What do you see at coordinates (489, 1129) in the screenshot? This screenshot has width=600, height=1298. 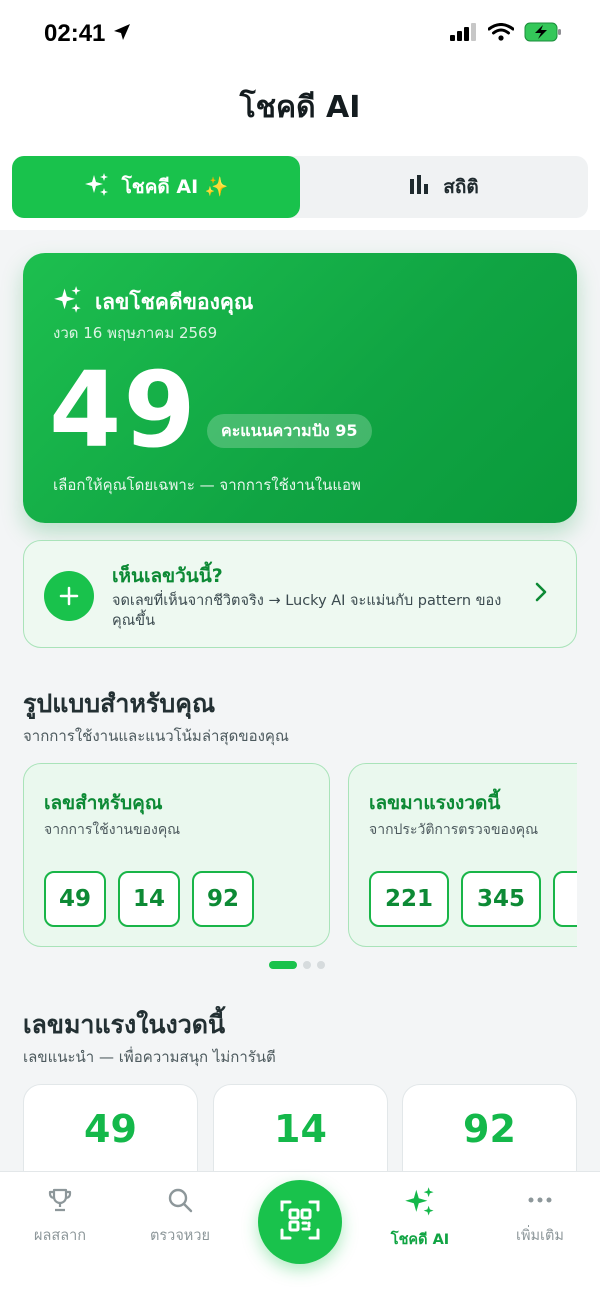 I see `hot-number: 92` at bounding box center [489, 1129].